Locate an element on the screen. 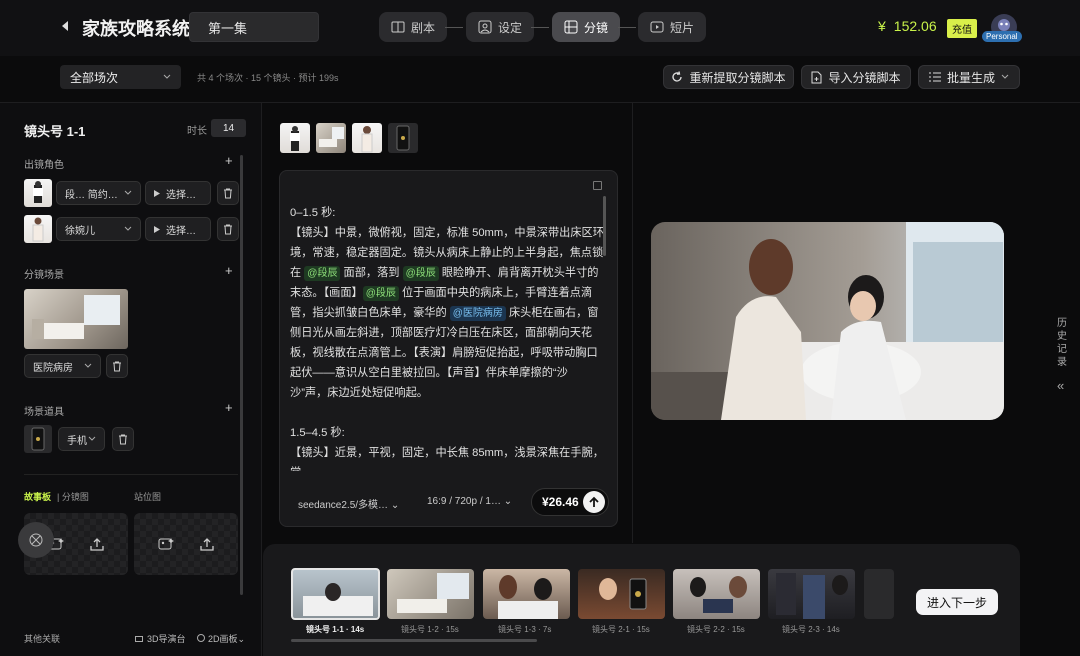 Image resolution: width=1080 pixels, height=656 pixels. standin-upload-area is located at coordinates (186, 544).